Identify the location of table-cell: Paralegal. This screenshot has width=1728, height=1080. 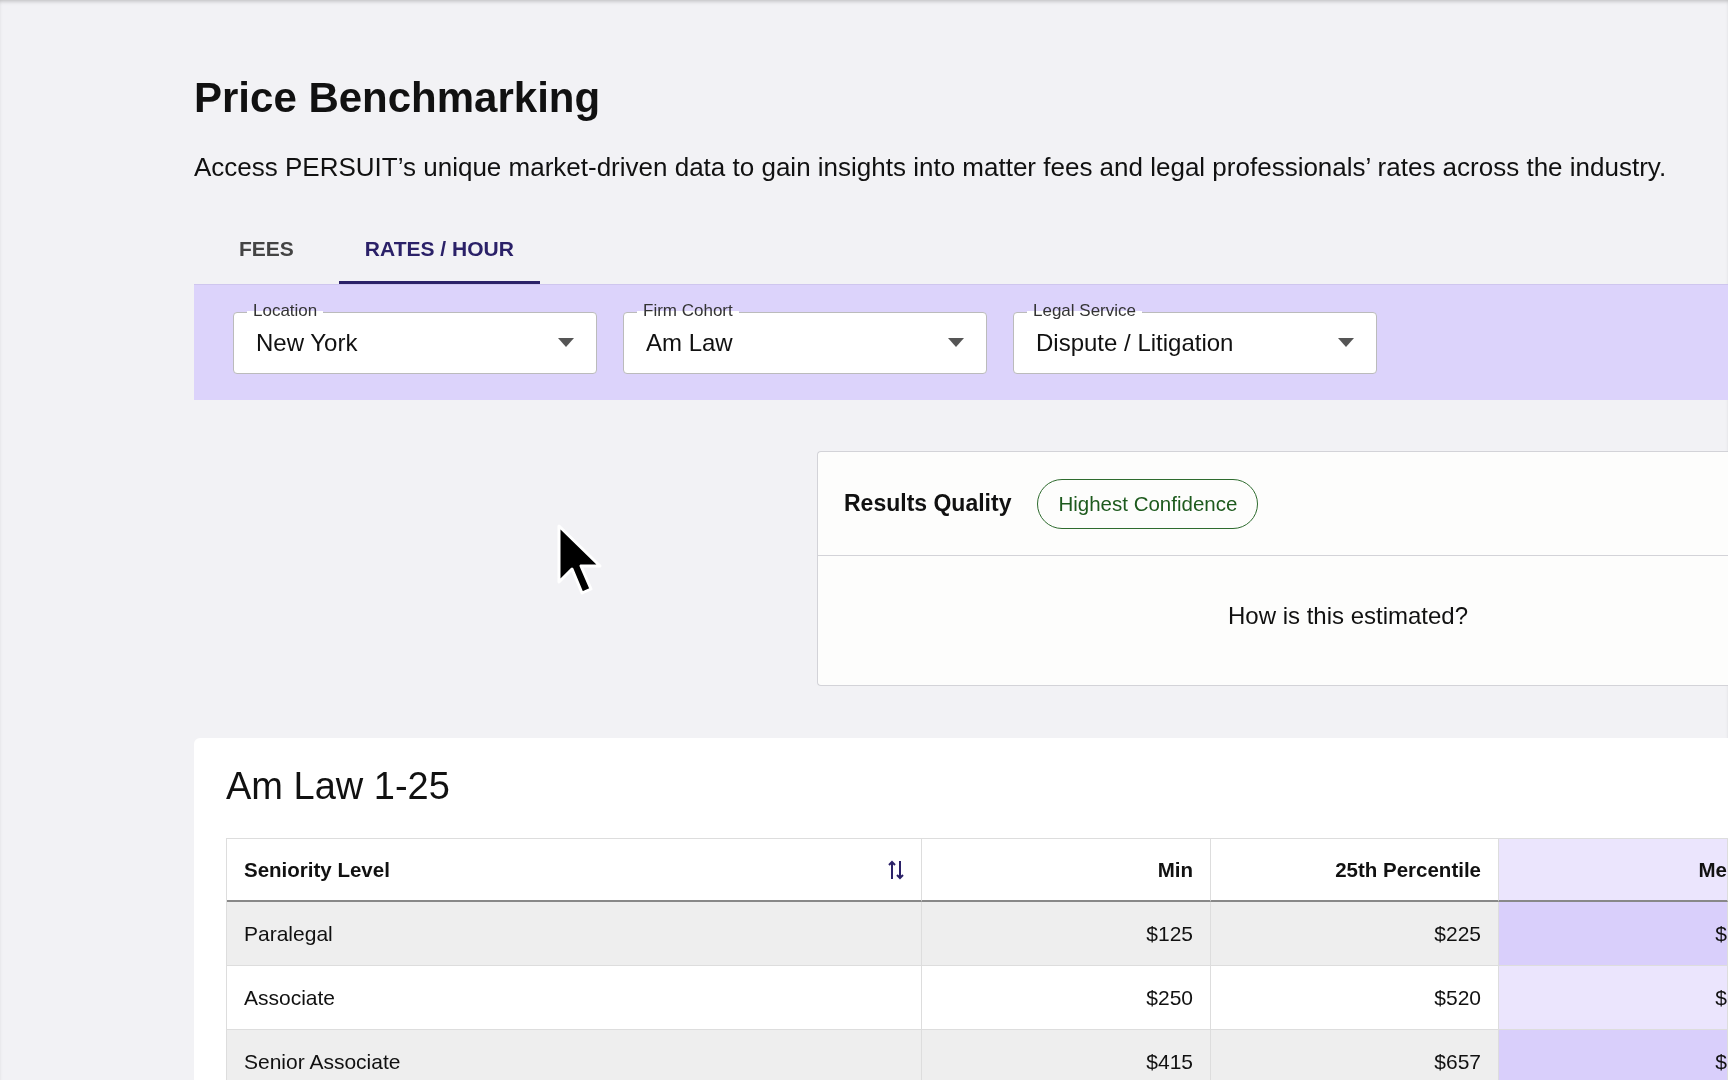
(574, 934).